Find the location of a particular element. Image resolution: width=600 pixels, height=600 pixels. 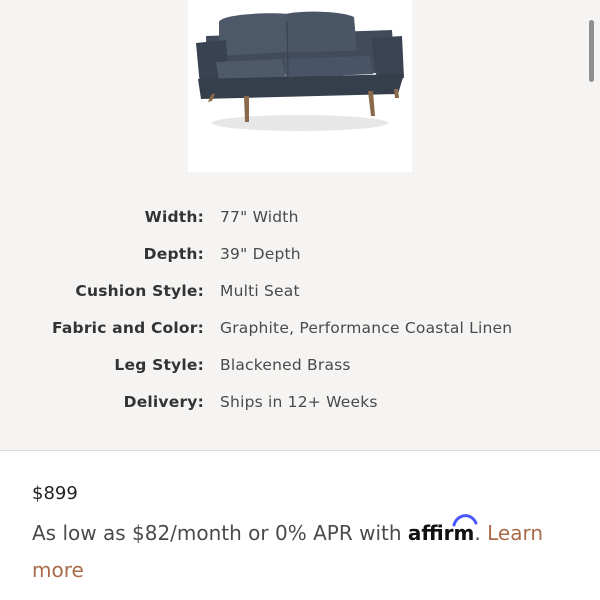

spec-row-leg-style: Leg Style: Blackened Brass is located at coordinates (300, 366).